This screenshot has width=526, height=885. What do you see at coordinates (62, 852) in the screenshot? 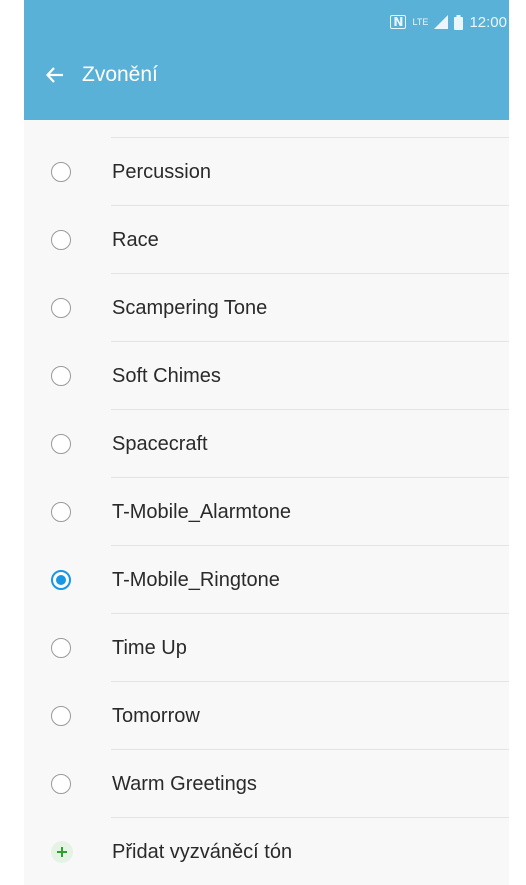
I see `plus-icon` at bounding box center [62, 852].